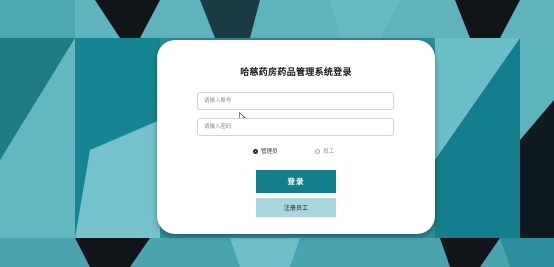  I want to click on register-staff-button: 注册员工, so click(296, 207).